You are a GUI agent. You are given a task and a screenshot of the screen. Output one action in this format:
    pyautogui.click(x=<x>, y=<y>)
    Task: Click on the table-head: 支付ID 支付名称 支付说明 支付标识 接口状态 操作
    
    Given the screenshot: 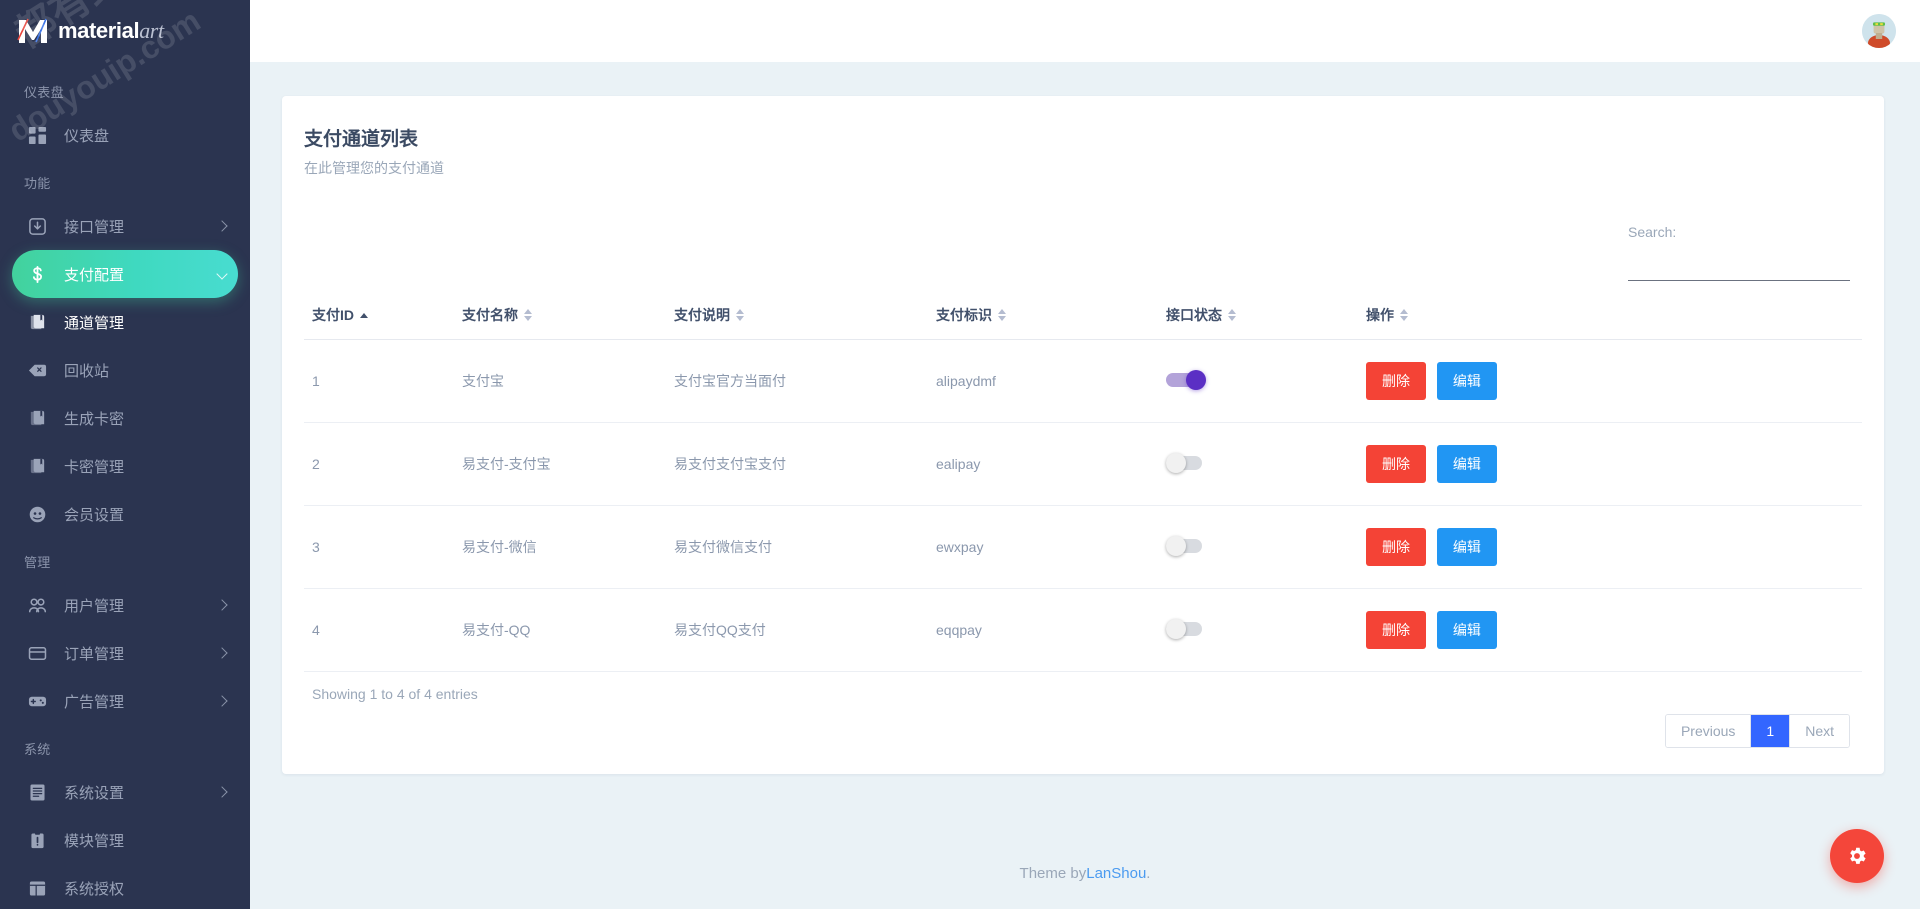 What is the action you would take?
    pyautogui.click(x=1083, y=322)
    